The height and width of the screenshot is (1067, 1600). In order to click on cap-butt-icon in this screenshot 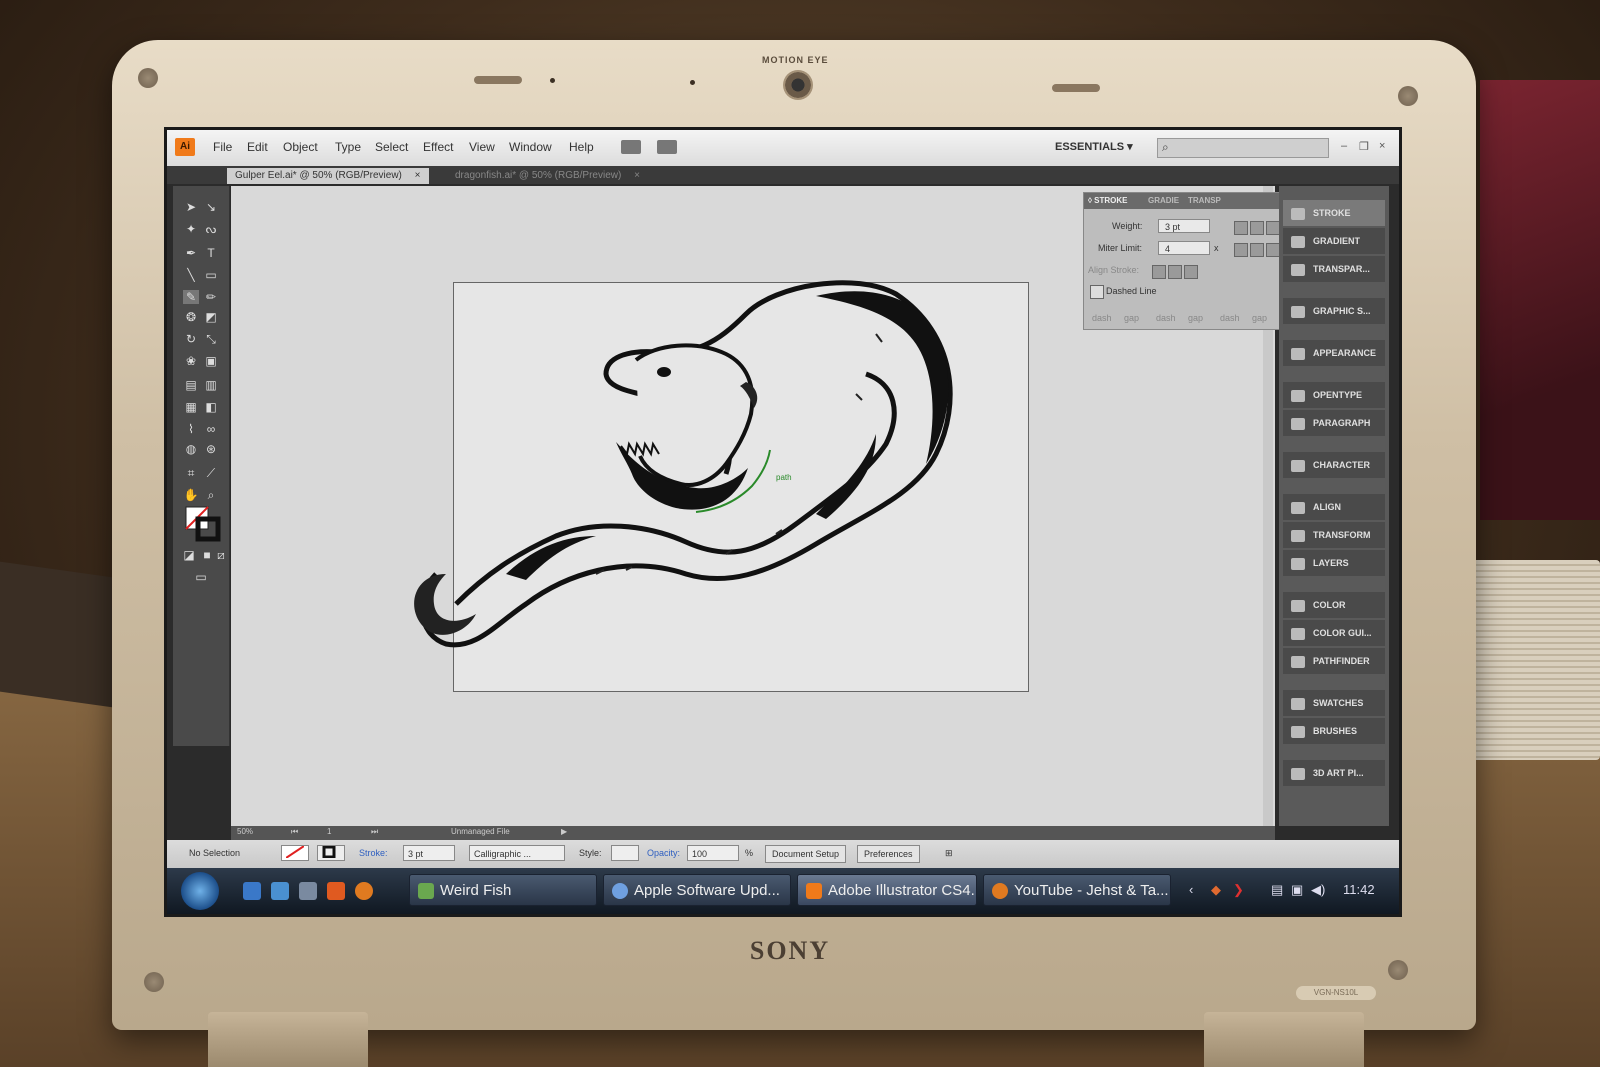, I will do `click(1241, 228)`.